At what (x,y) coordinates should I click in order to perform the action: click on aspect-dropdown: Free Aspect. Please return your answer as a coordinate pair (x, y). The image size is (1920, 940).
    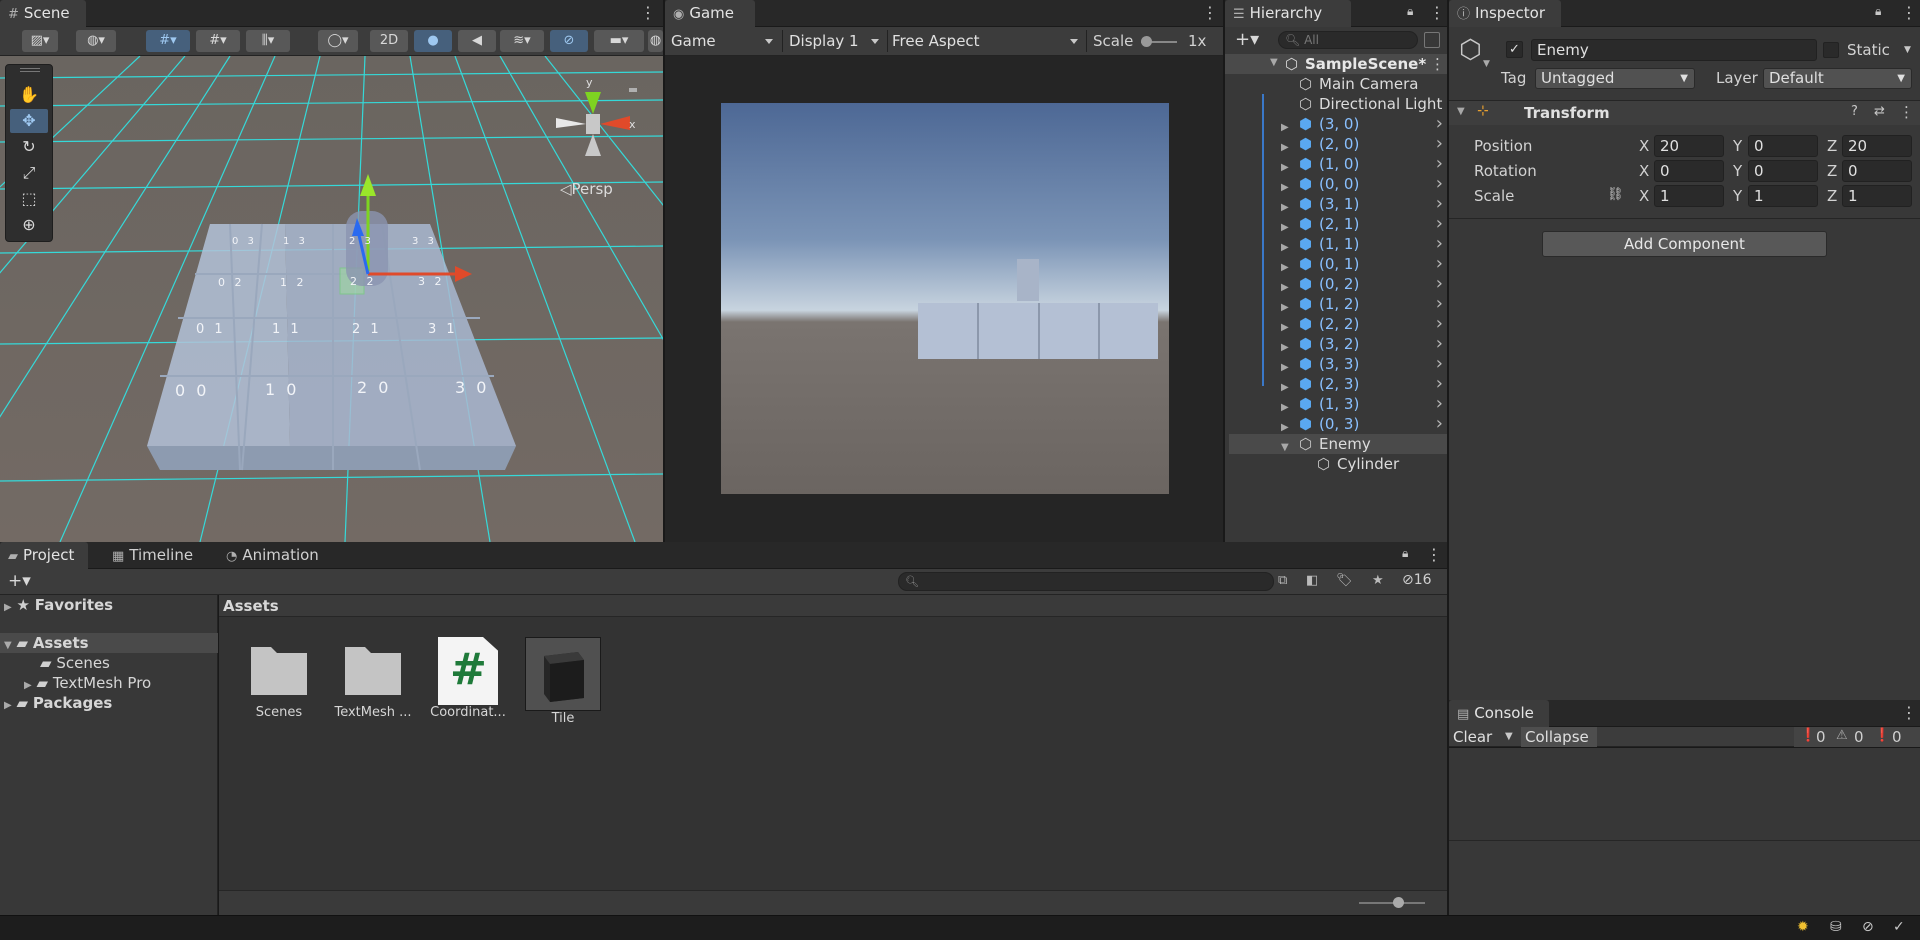
    Looking at the image, I should click on (986, 41).